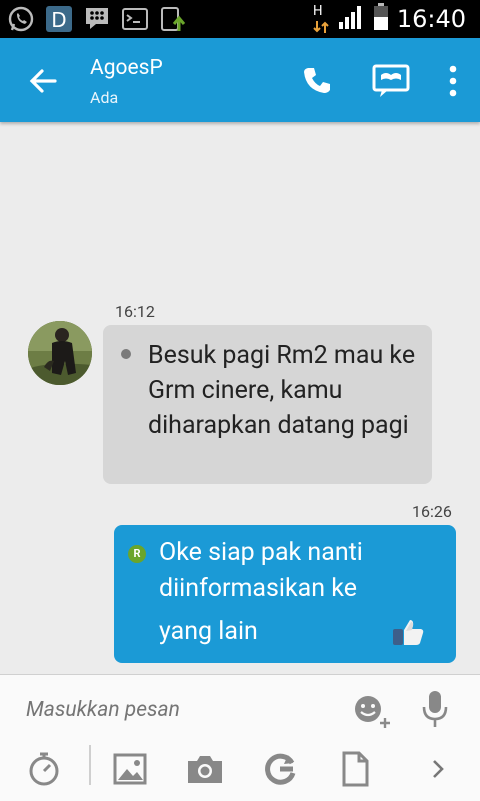 The image size is (480, 801). Describe the element at coordinates (391, 81) in the screenshot. I see `bbm-video-icon` at that location.